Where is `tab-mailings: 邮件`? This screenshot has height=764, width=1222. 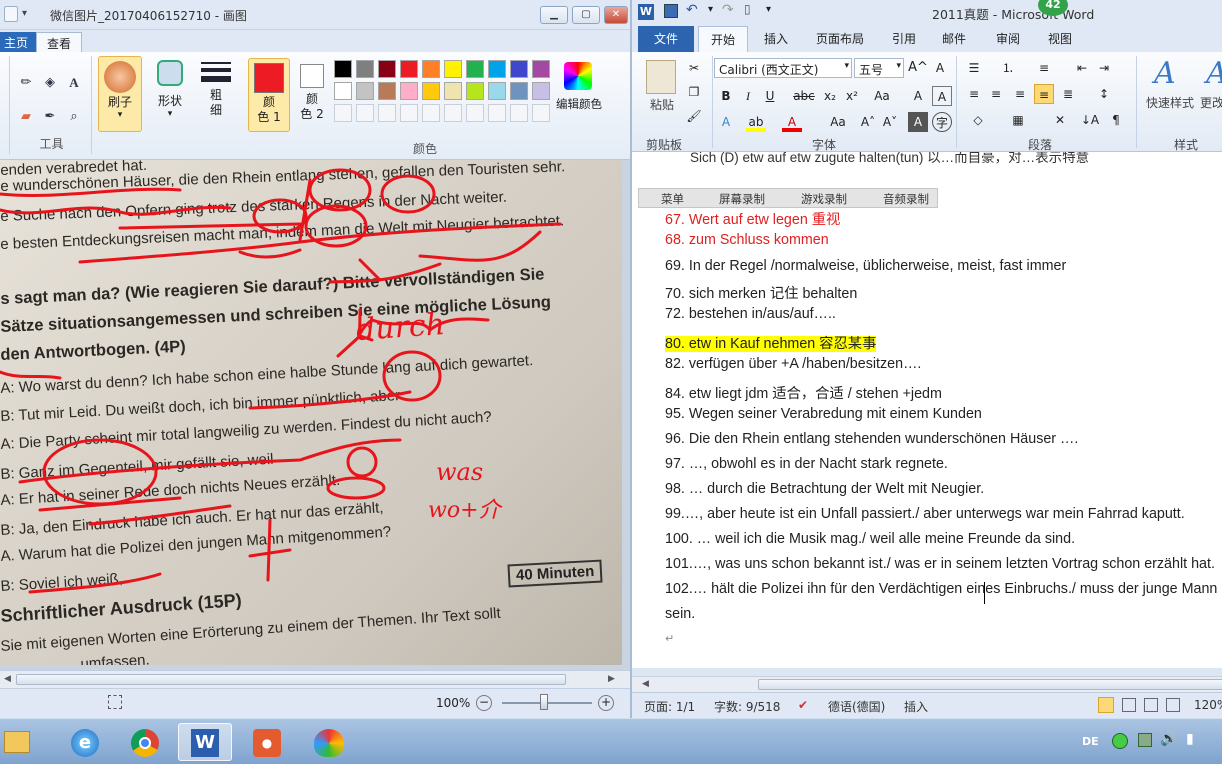 tab-mailings: 邮件 is located at coordinates (954, 39).